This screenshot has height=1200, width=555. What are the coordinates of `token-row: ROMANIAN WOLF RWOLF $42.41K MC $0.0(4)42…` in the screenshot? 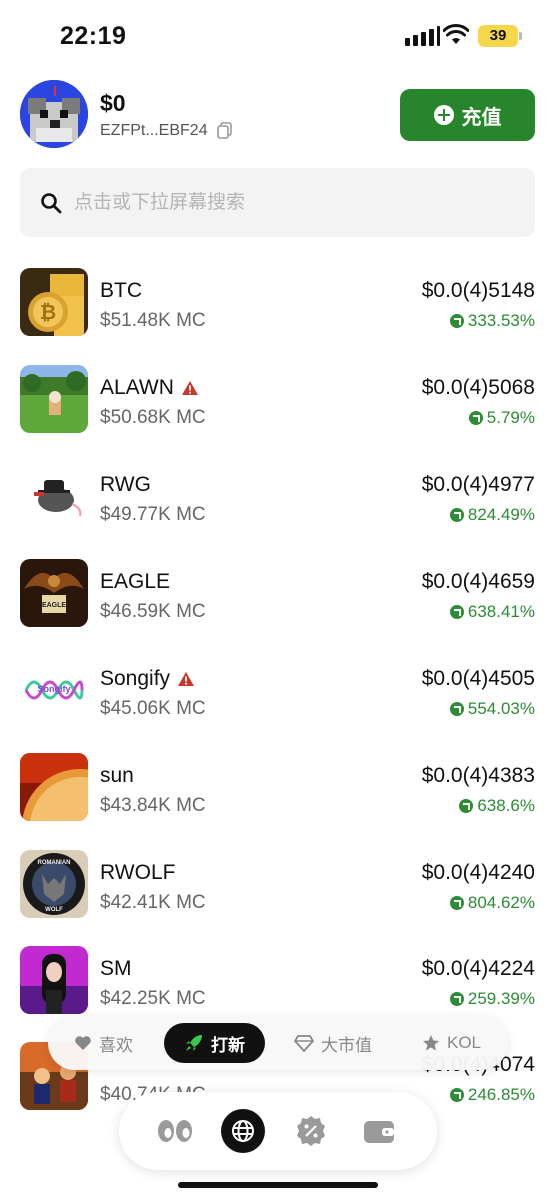 It's located at (277, 898).